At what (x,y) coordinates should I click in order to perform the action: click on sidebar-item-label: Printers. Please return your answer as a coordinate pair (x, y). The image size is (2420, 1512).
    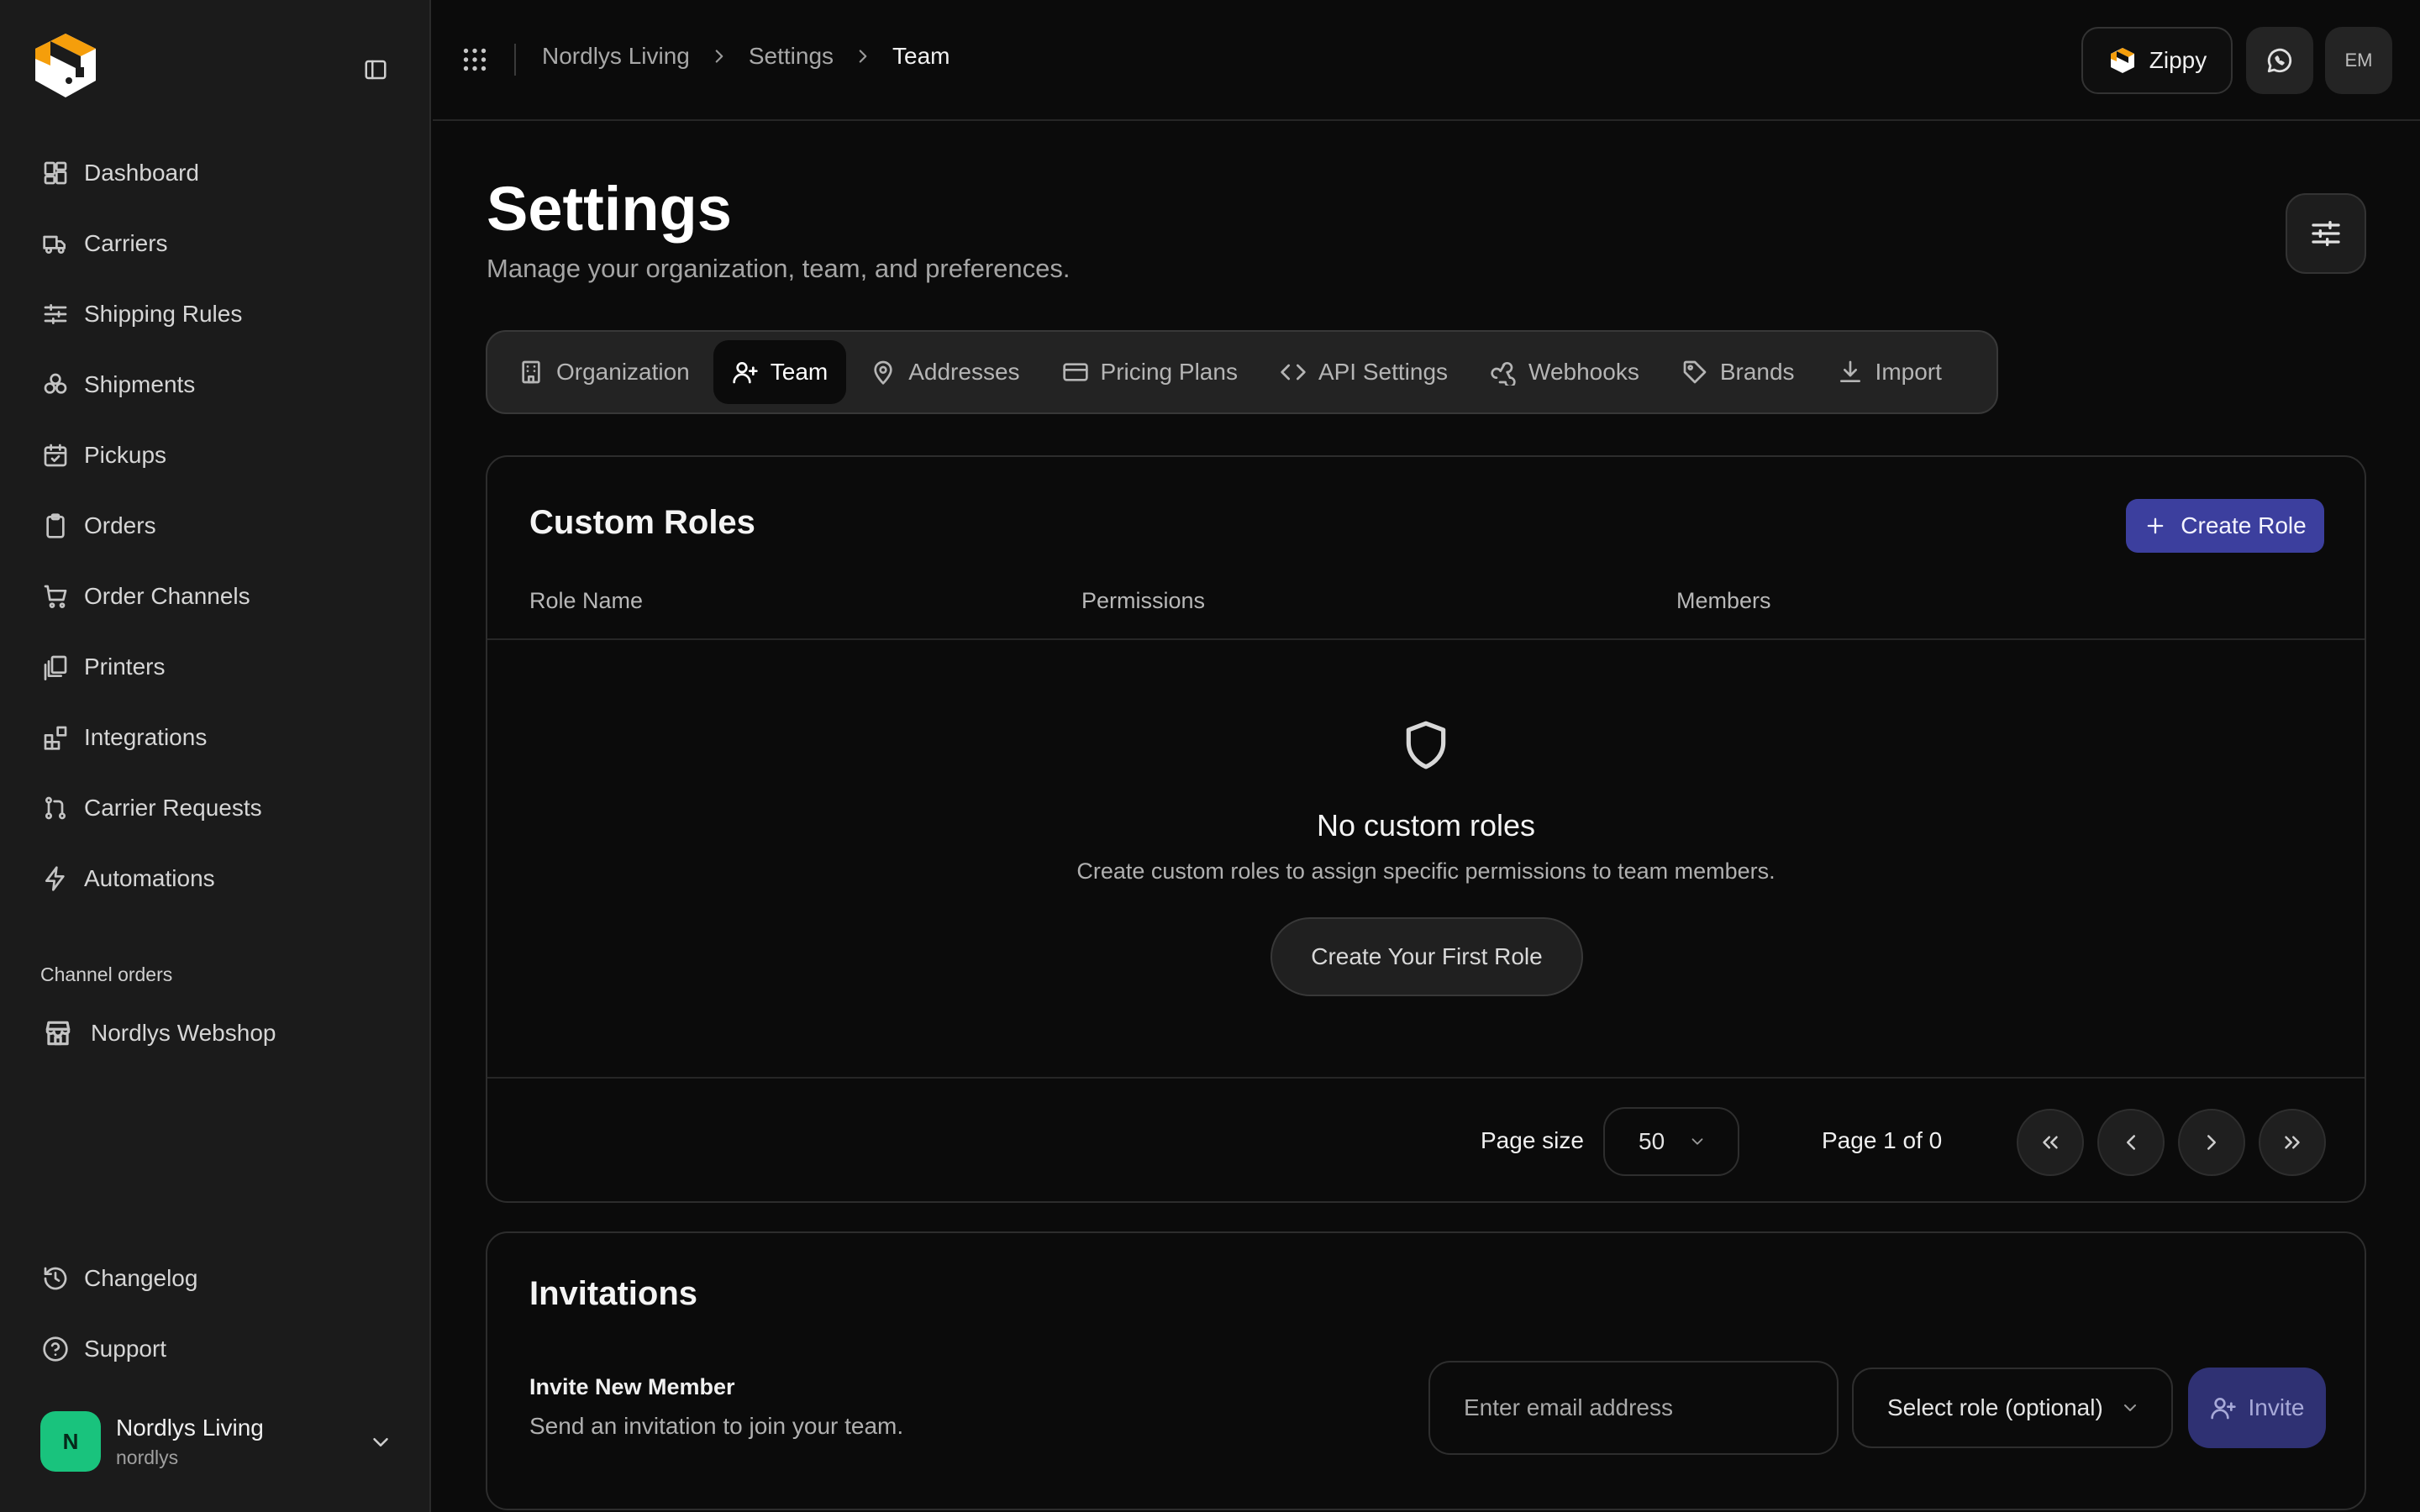
    Looking at the image, I should click on (125, 667).